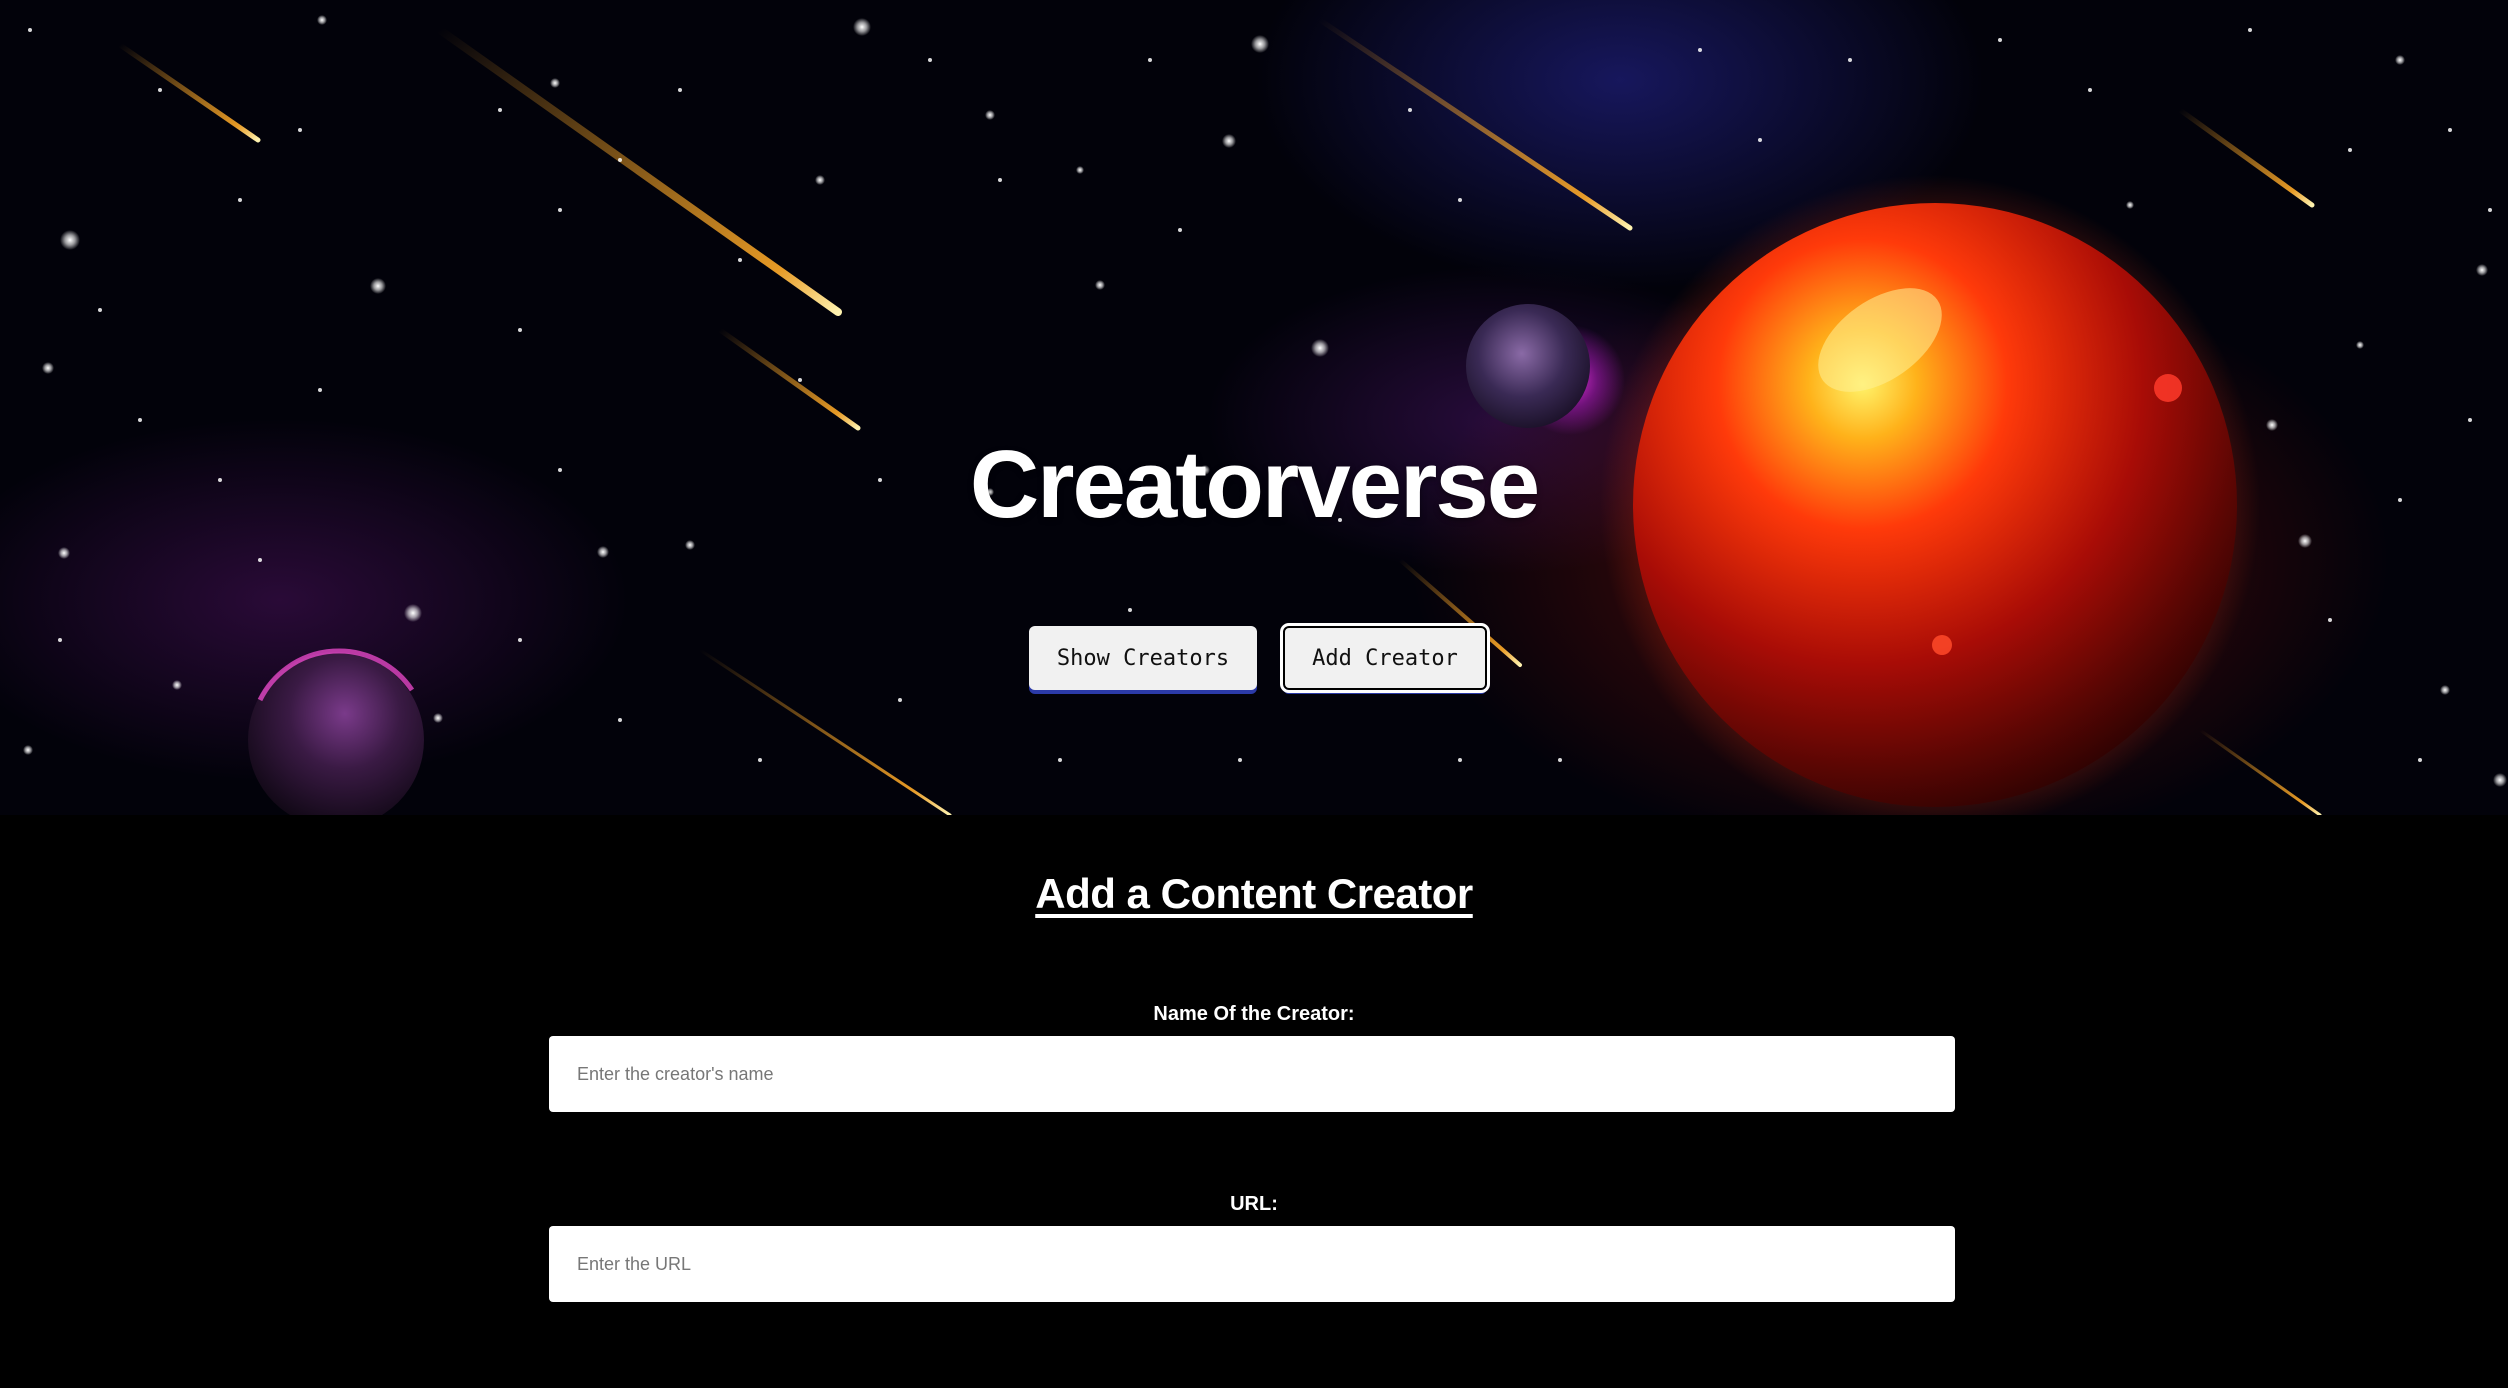 This screenshot has height=1388, width=2508. I want to click on nav-button-group: Show Creators Add Creator, so click(1254, 658).